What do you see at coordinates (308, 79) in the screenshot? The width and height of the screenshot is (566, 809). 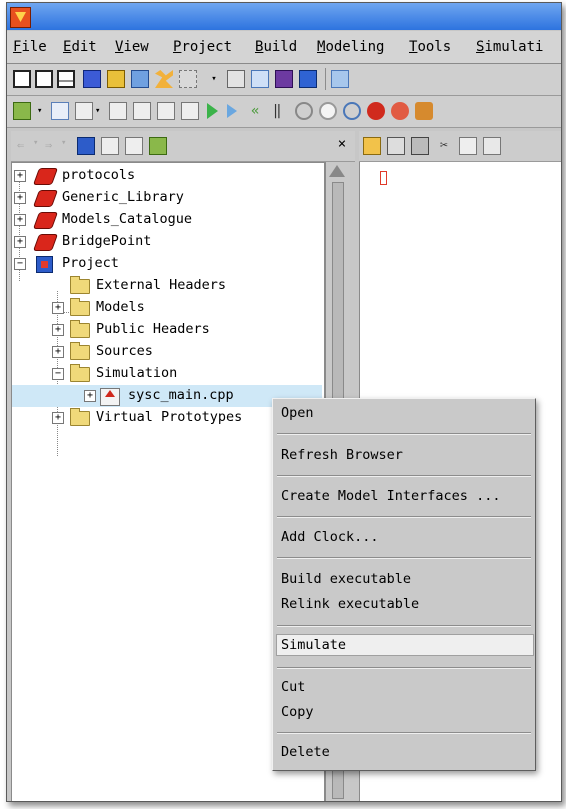 I see `project-explorer-icon` at bounding box center [308, 79].